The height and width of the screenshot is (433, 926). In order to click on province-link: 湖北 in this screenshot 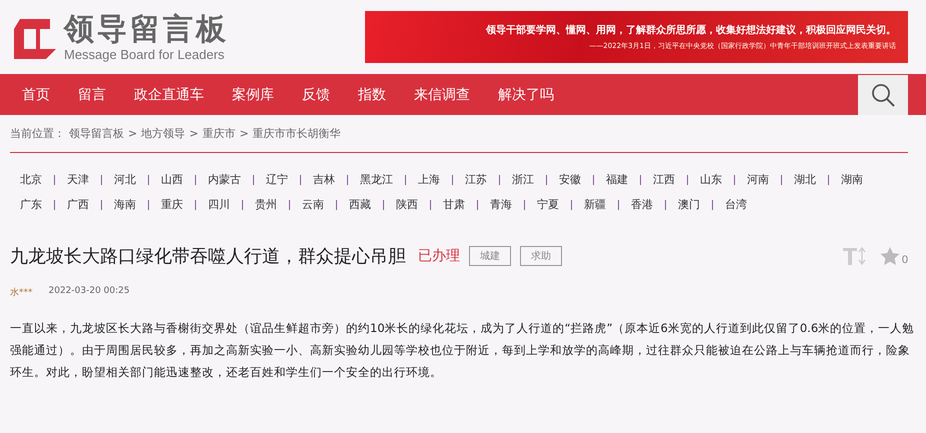, I will do `click(805, 179)`.